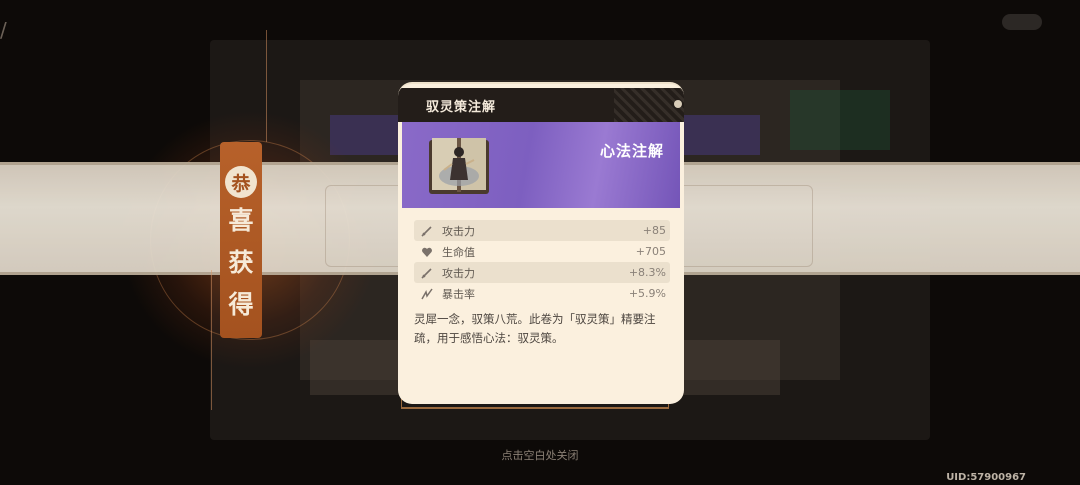 The image size is (1080, 485). Describe the element at coordinates (461, 107) in the screenshot. I see `card-header-title: 驭灵策注解` at that location.